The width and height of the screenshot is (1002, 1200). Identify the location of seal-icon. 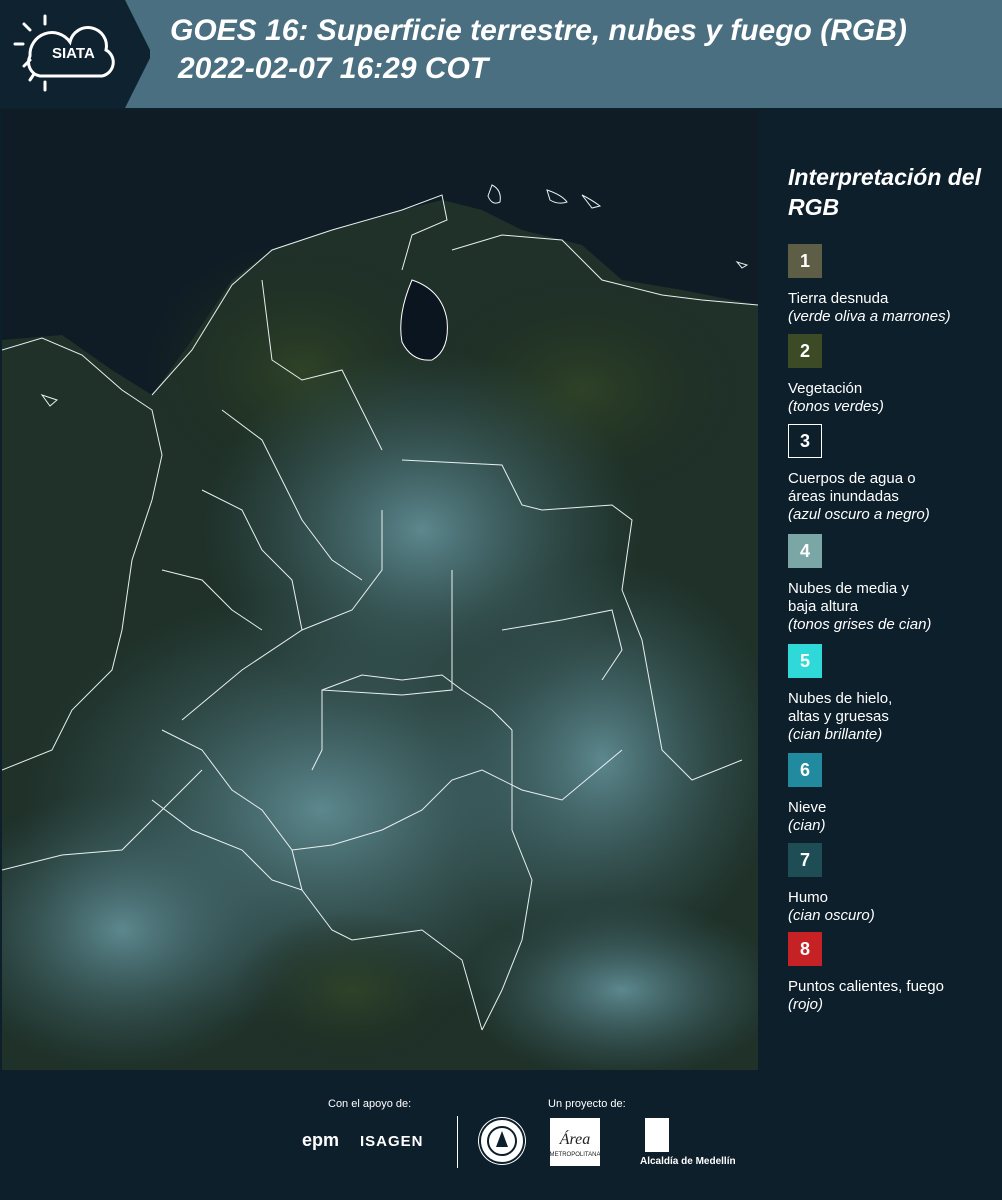
(502, 1141).